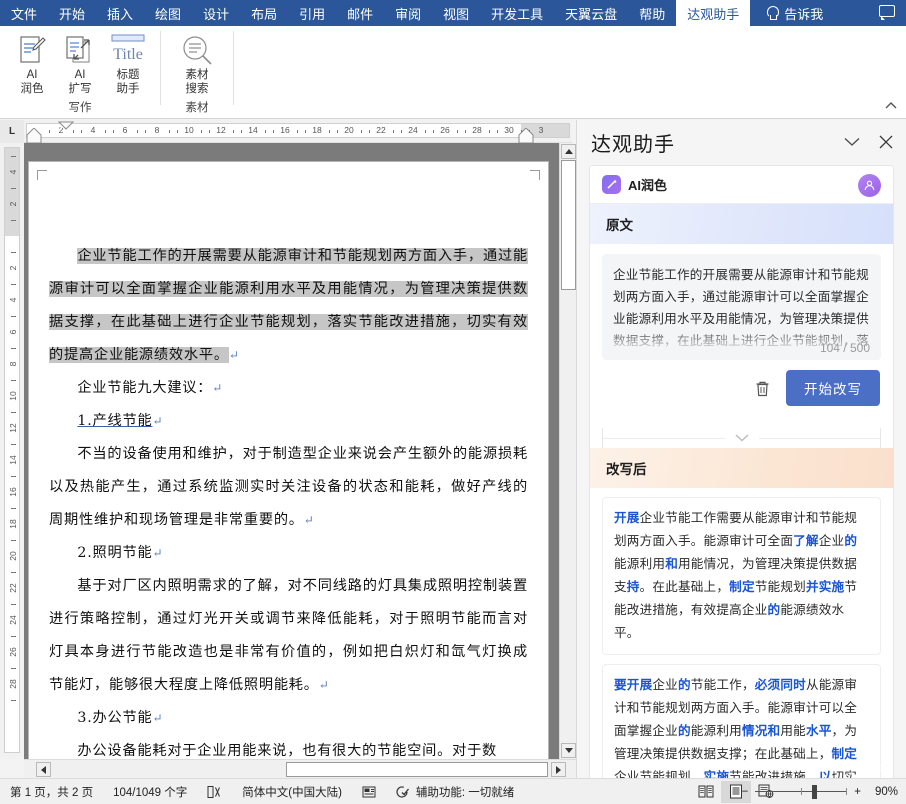 The image size is (906, 804). Describe the element at coordinates (157, 130) in the screenshot. I see `ruler-tick-8: 8` at that location.